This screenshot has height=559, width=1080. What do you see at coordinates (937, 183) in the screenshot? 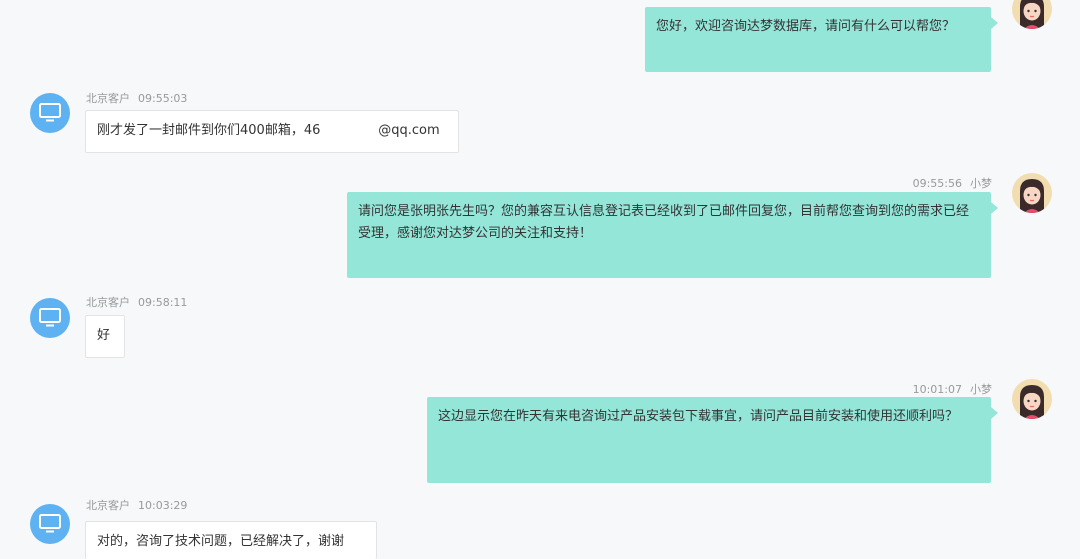
I see `message-time: 09:55:56` at bounding box center [937, 183].